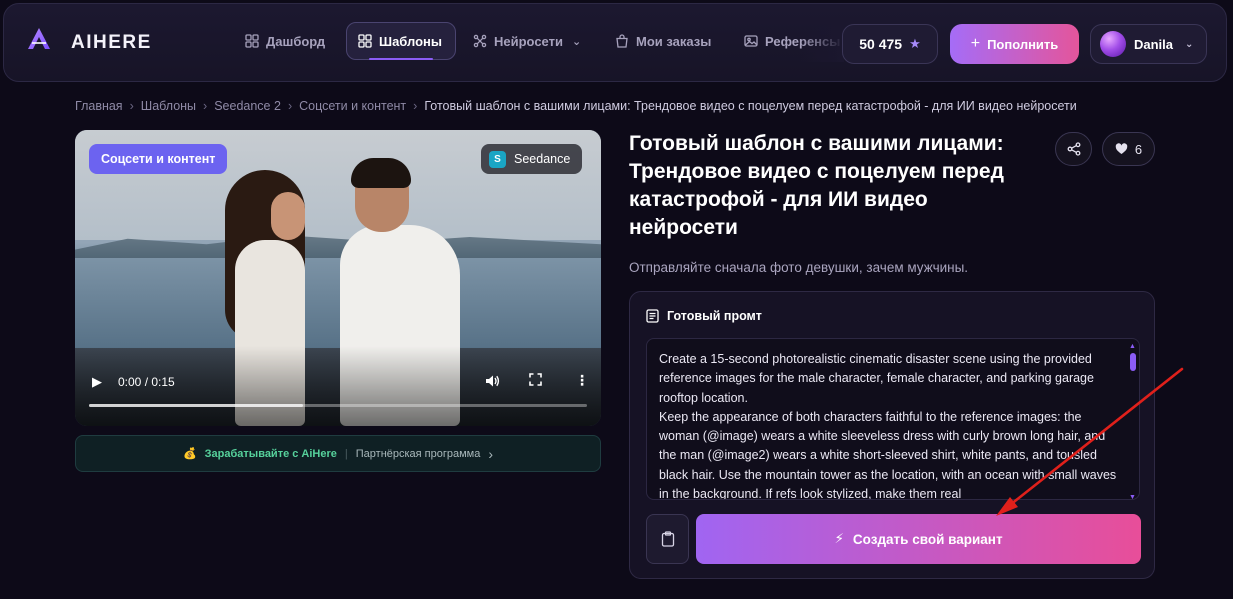 Image resolution: width=1233 pixels, height=599 pixels. Describe the element at coordinates (196, 405) in the screenshot. I see `video-buffered-bar` at that location.